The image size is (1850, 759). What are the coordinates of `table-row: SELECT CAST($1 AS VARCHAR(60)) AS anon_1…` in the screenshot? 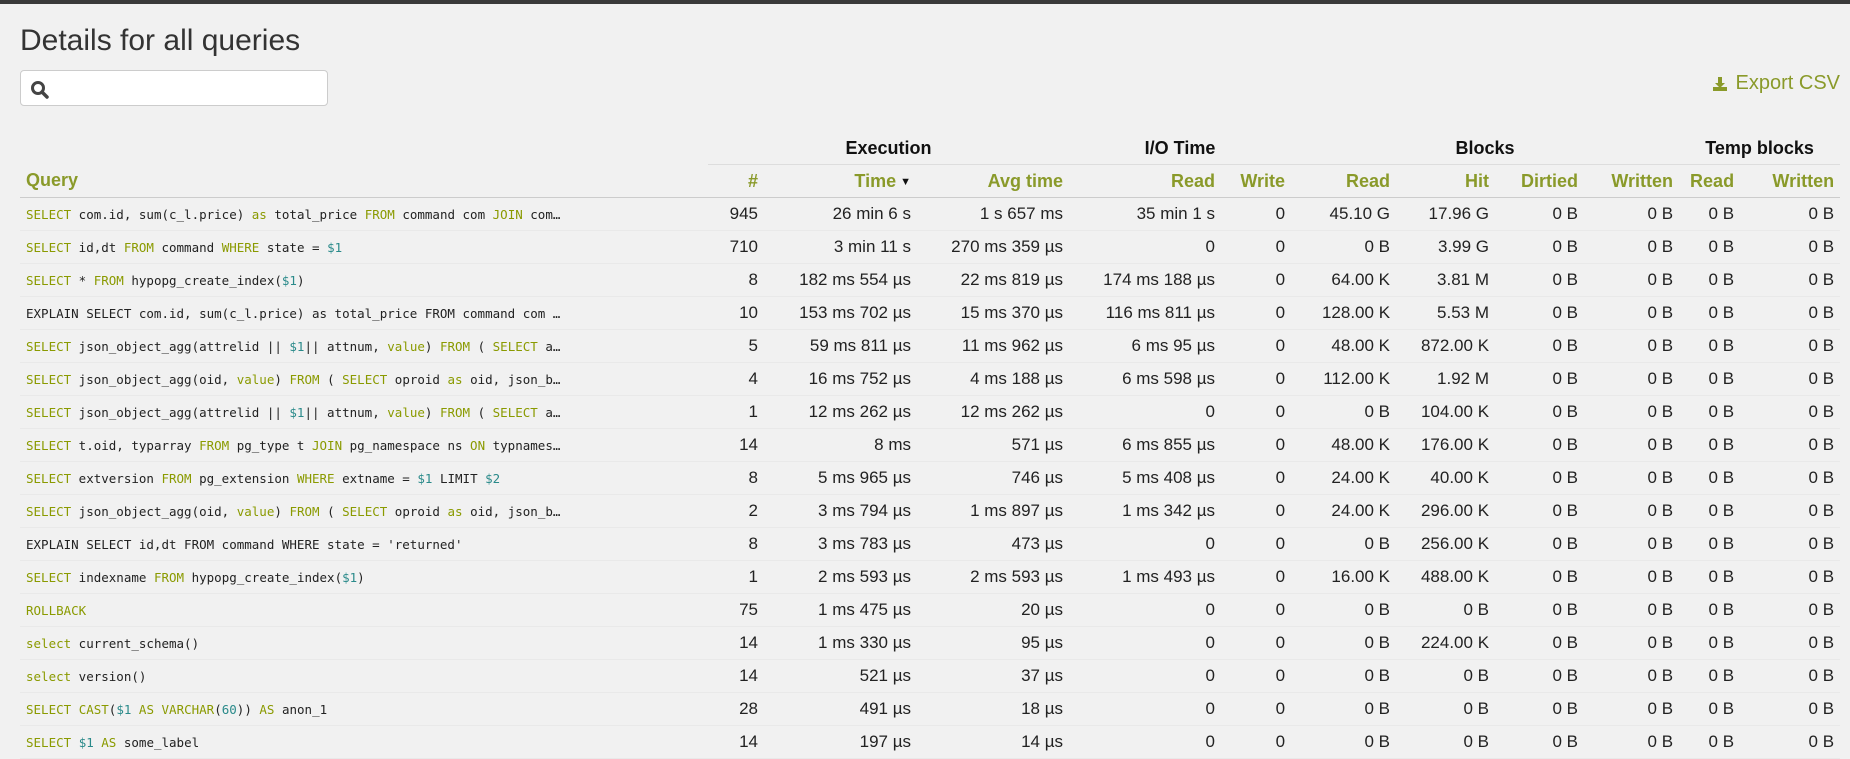 It's located at (930, 709).